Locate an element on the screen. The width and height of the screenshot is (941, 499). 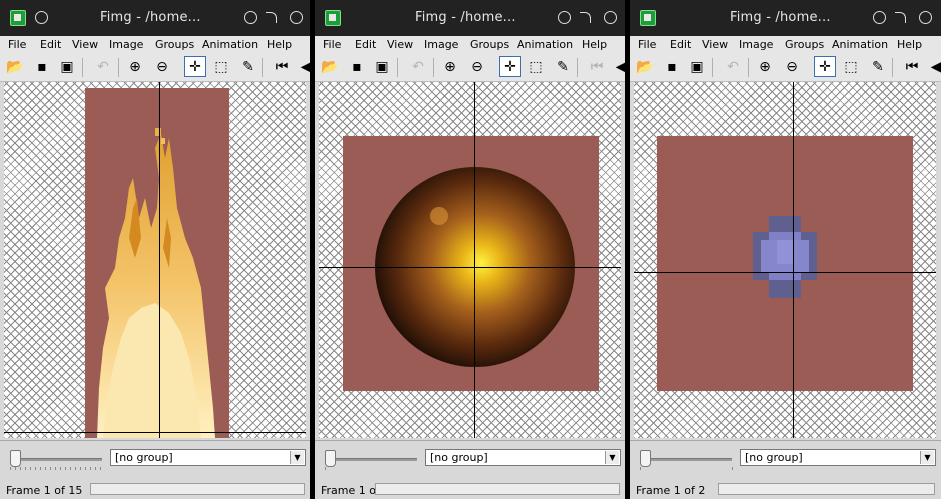
sticky-button-icon is located at coordinates (41, 17).